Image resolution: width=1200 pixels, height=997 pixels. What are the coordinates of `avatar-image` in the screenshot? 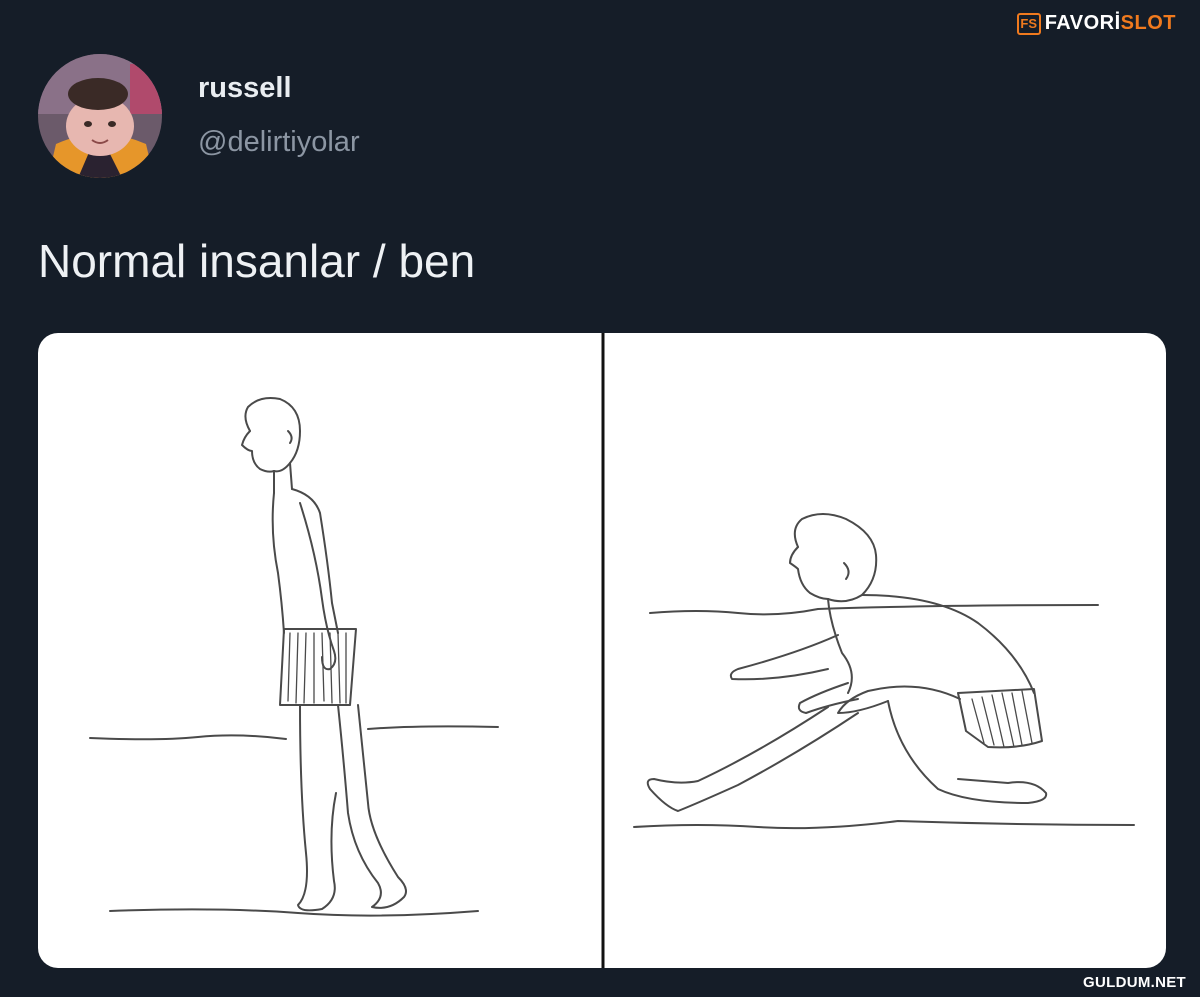 It's located at (100, 116).